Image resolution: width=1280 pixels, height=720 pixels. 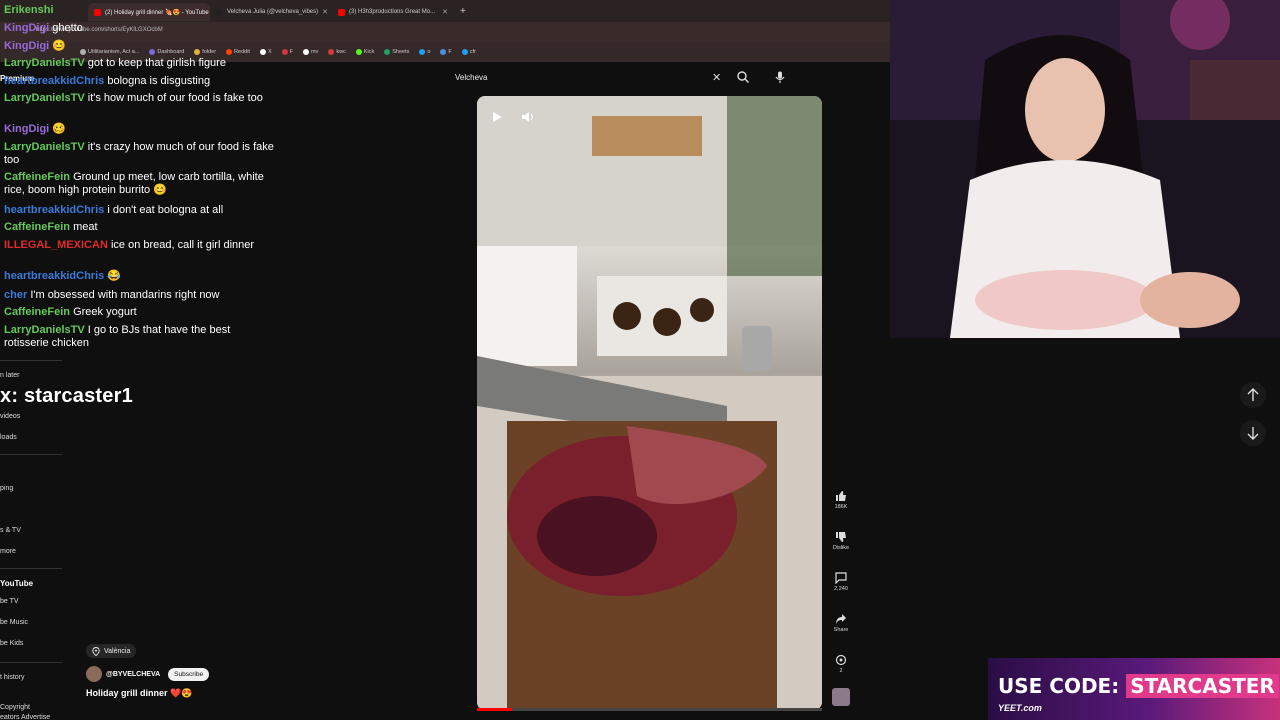 I want to click on search-input: Velcheva, so click(x=471, y=77).